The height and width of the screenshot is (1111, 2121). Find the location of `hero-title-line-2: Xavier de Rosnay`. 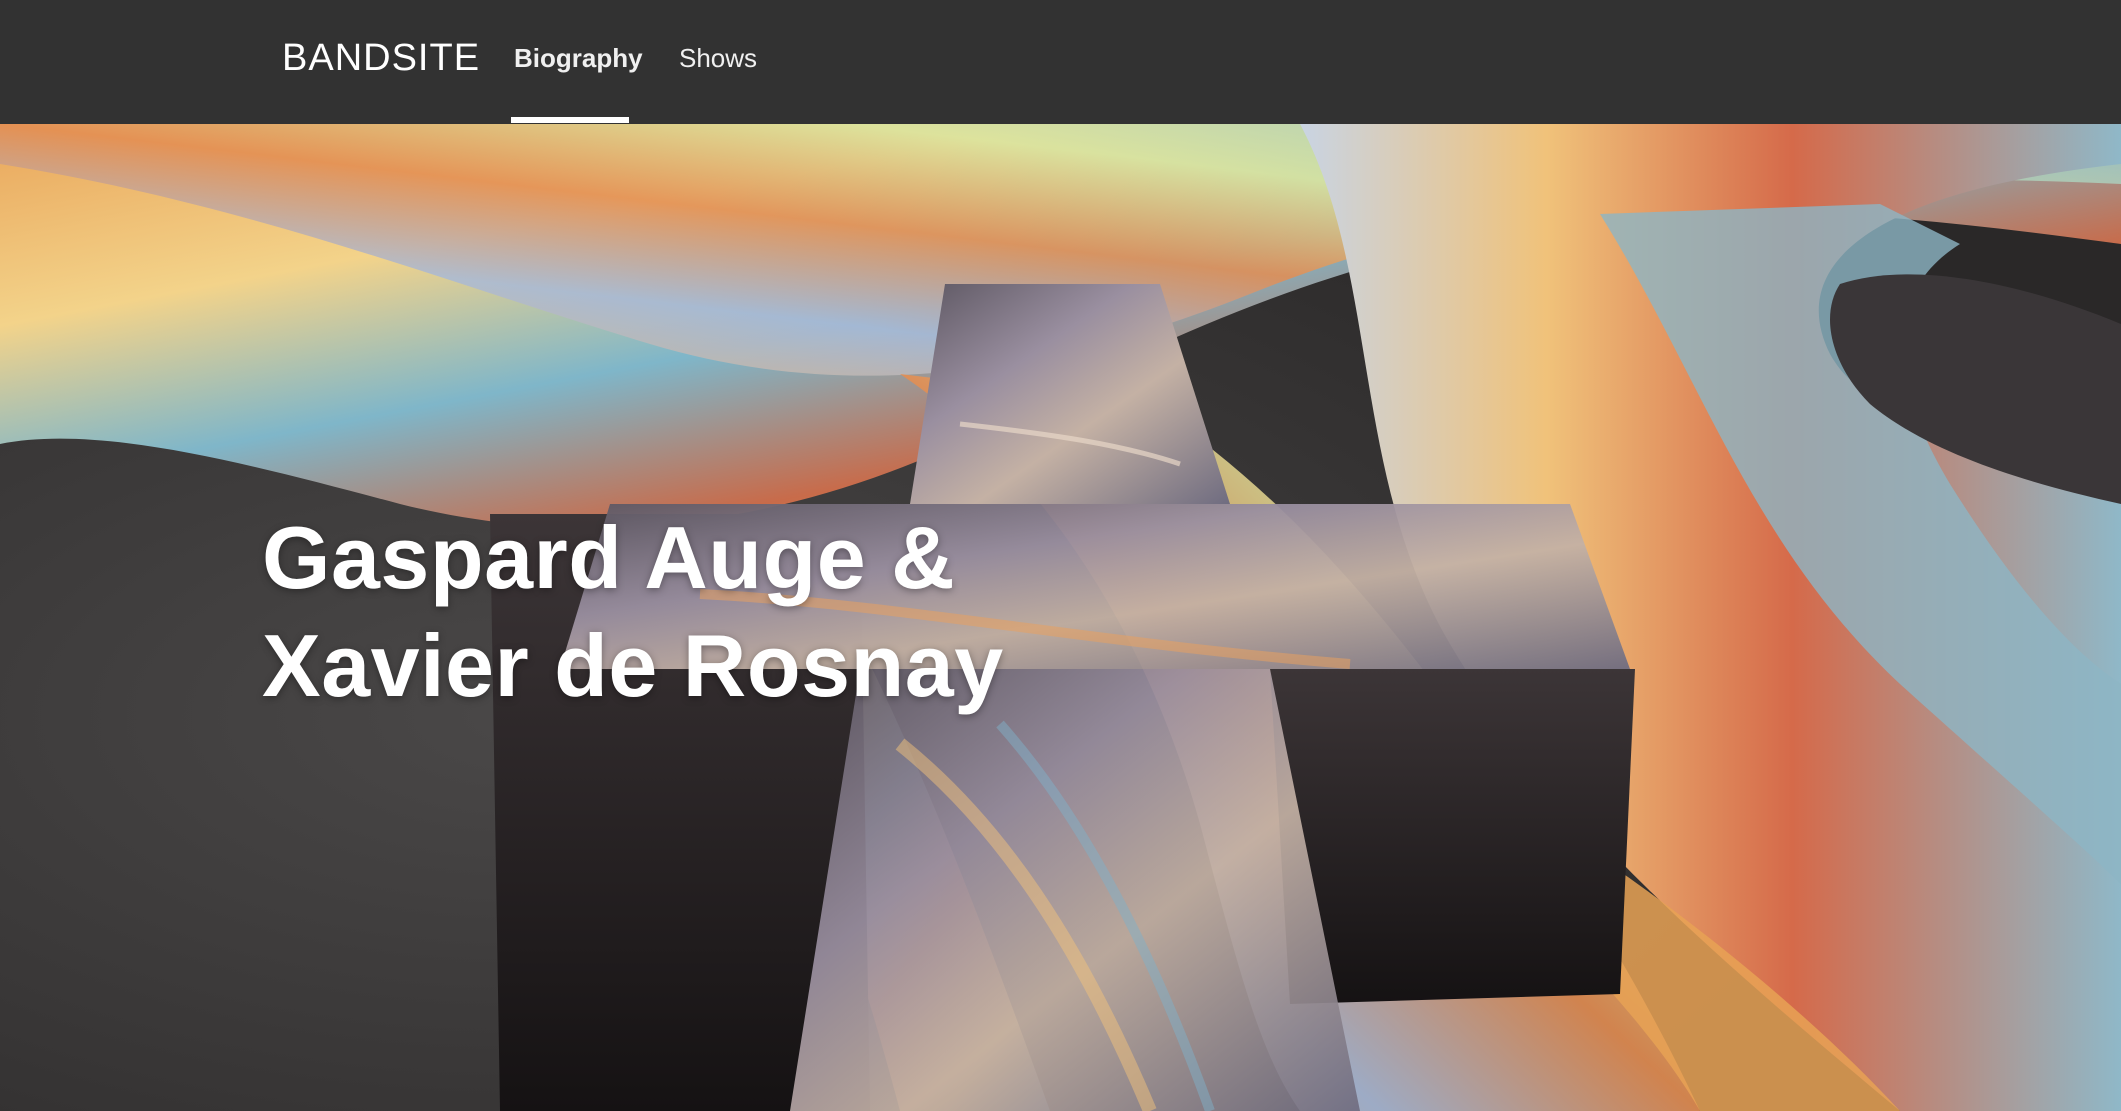

hero-title-line-2: Xavier de Rosnay is located at coordinates (633, 665).